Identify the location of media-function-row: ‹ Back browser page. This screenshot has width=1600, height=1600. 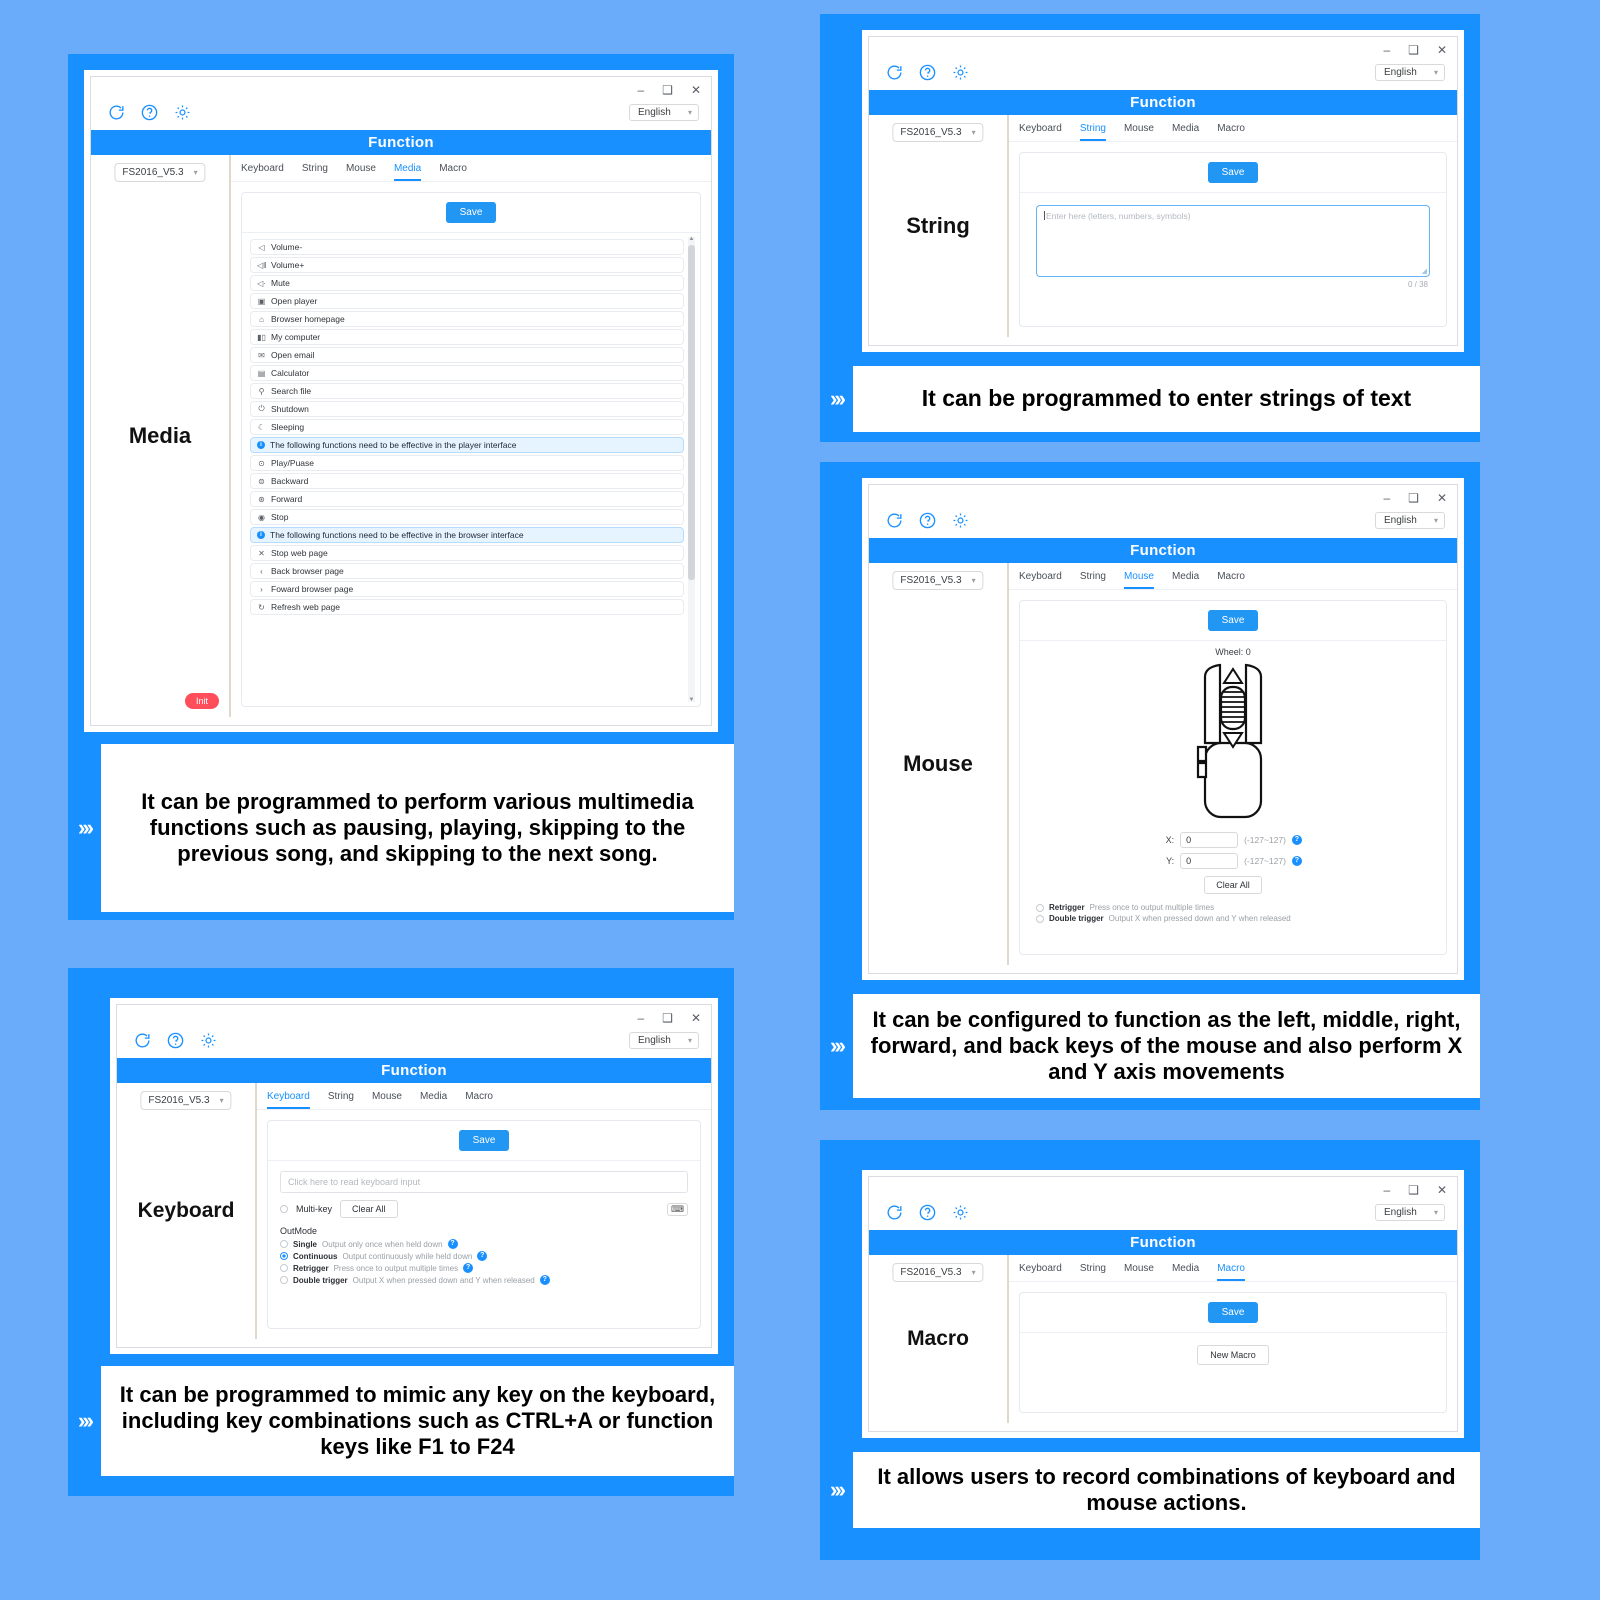
(467, 571).